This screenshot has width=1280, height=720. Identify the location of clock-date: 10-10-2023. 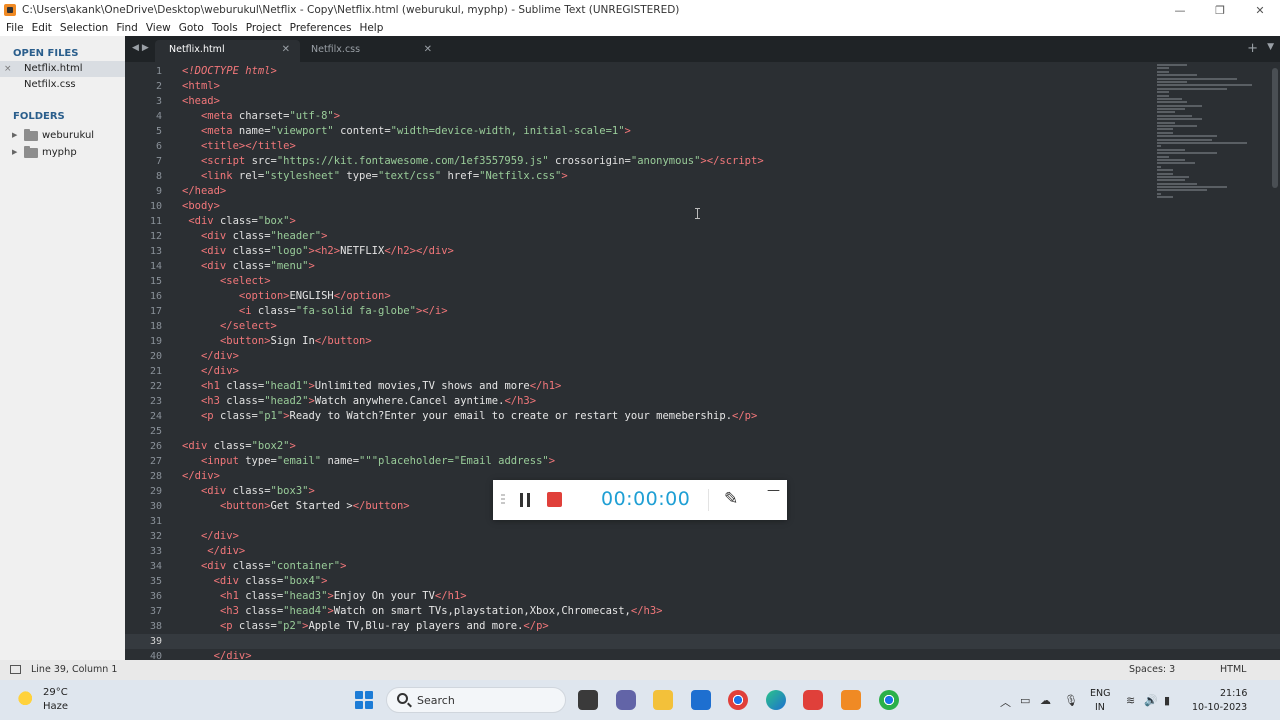
(1219, 707).